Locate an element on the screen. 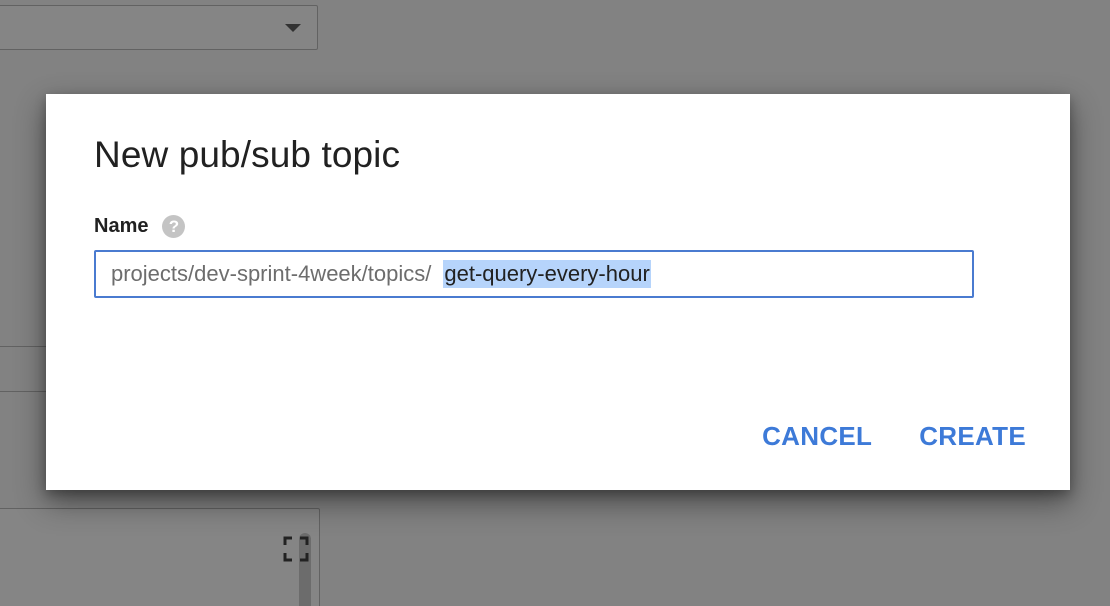 This screenshot has width=1110, height=606. name-label: Name is located at coordinates (121, 225).